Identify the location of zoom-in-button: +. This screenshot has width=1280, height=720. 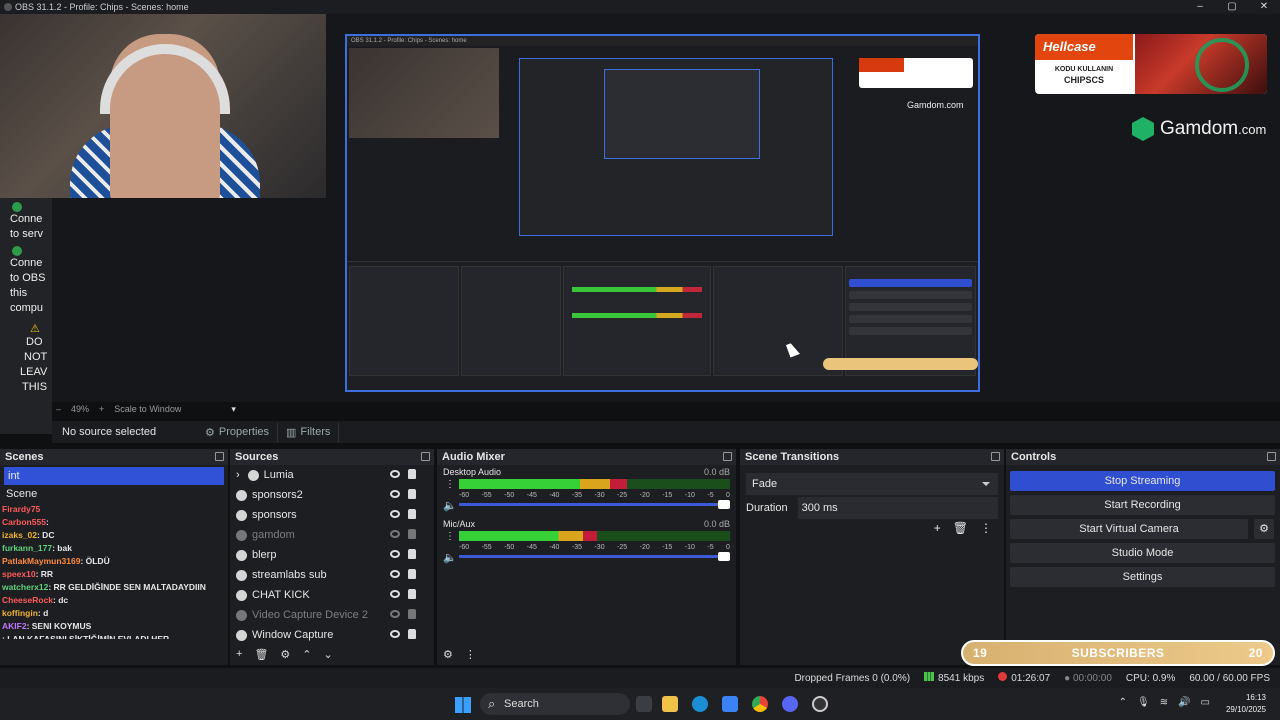
(101, 409).